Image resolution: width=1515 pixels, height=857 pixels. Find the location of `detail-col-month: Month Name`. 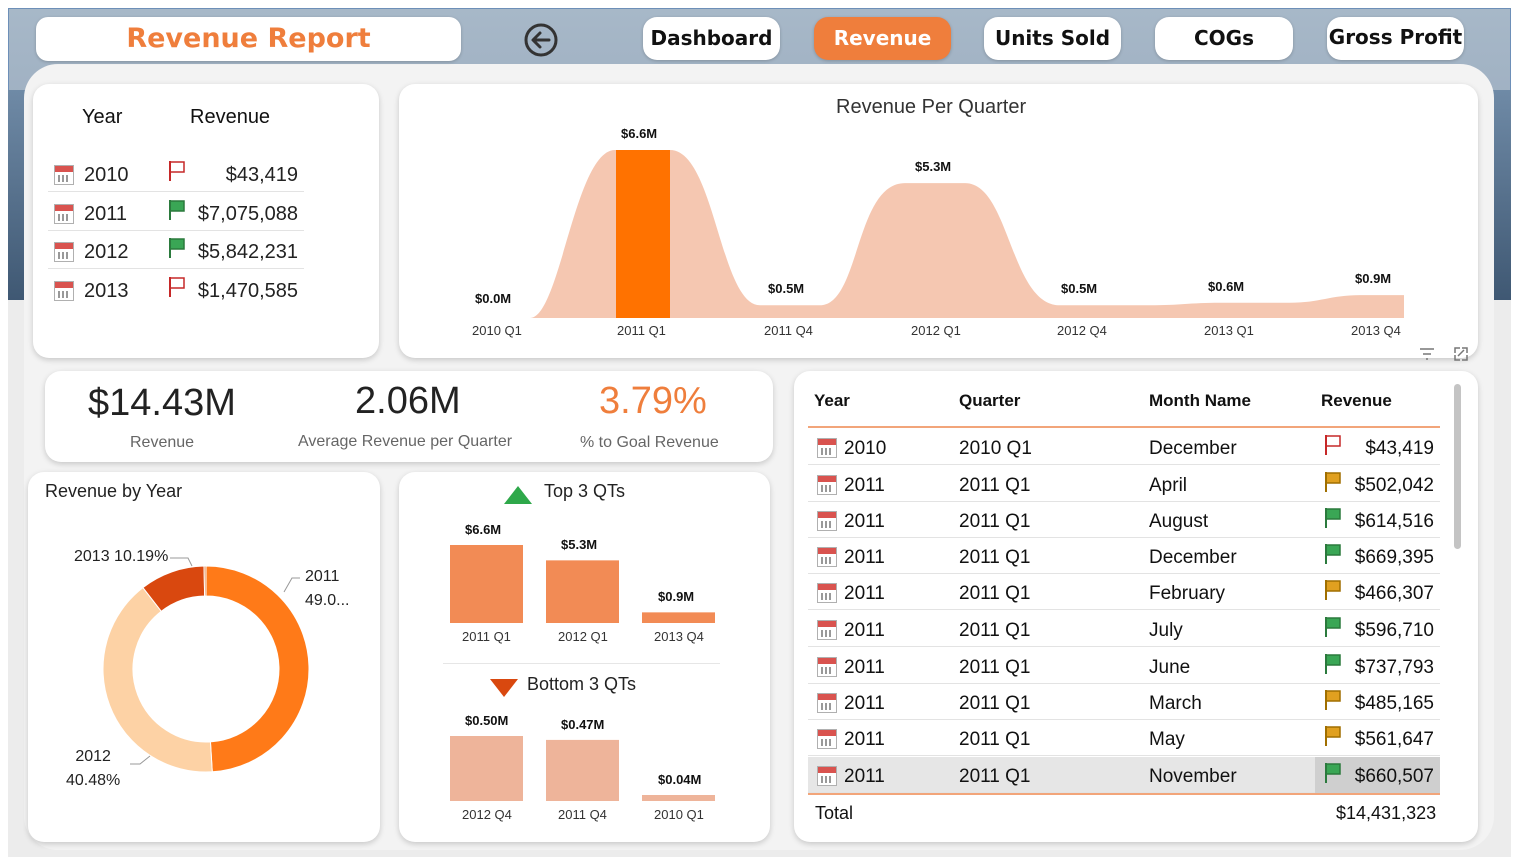

detail-col-month: Month Name is located at coordinates (1200, 401).